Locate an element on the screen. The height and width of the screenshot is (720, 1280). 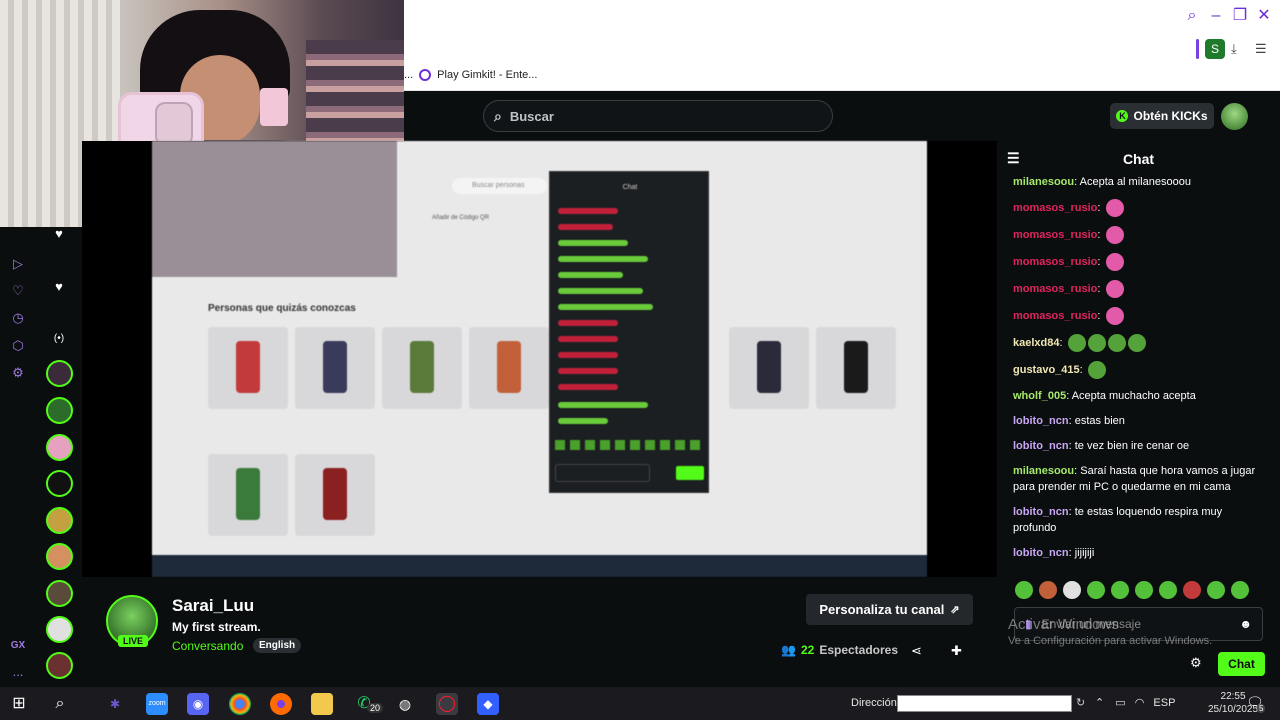
close-icon: ✕ is located at coordinates (1264, 16).